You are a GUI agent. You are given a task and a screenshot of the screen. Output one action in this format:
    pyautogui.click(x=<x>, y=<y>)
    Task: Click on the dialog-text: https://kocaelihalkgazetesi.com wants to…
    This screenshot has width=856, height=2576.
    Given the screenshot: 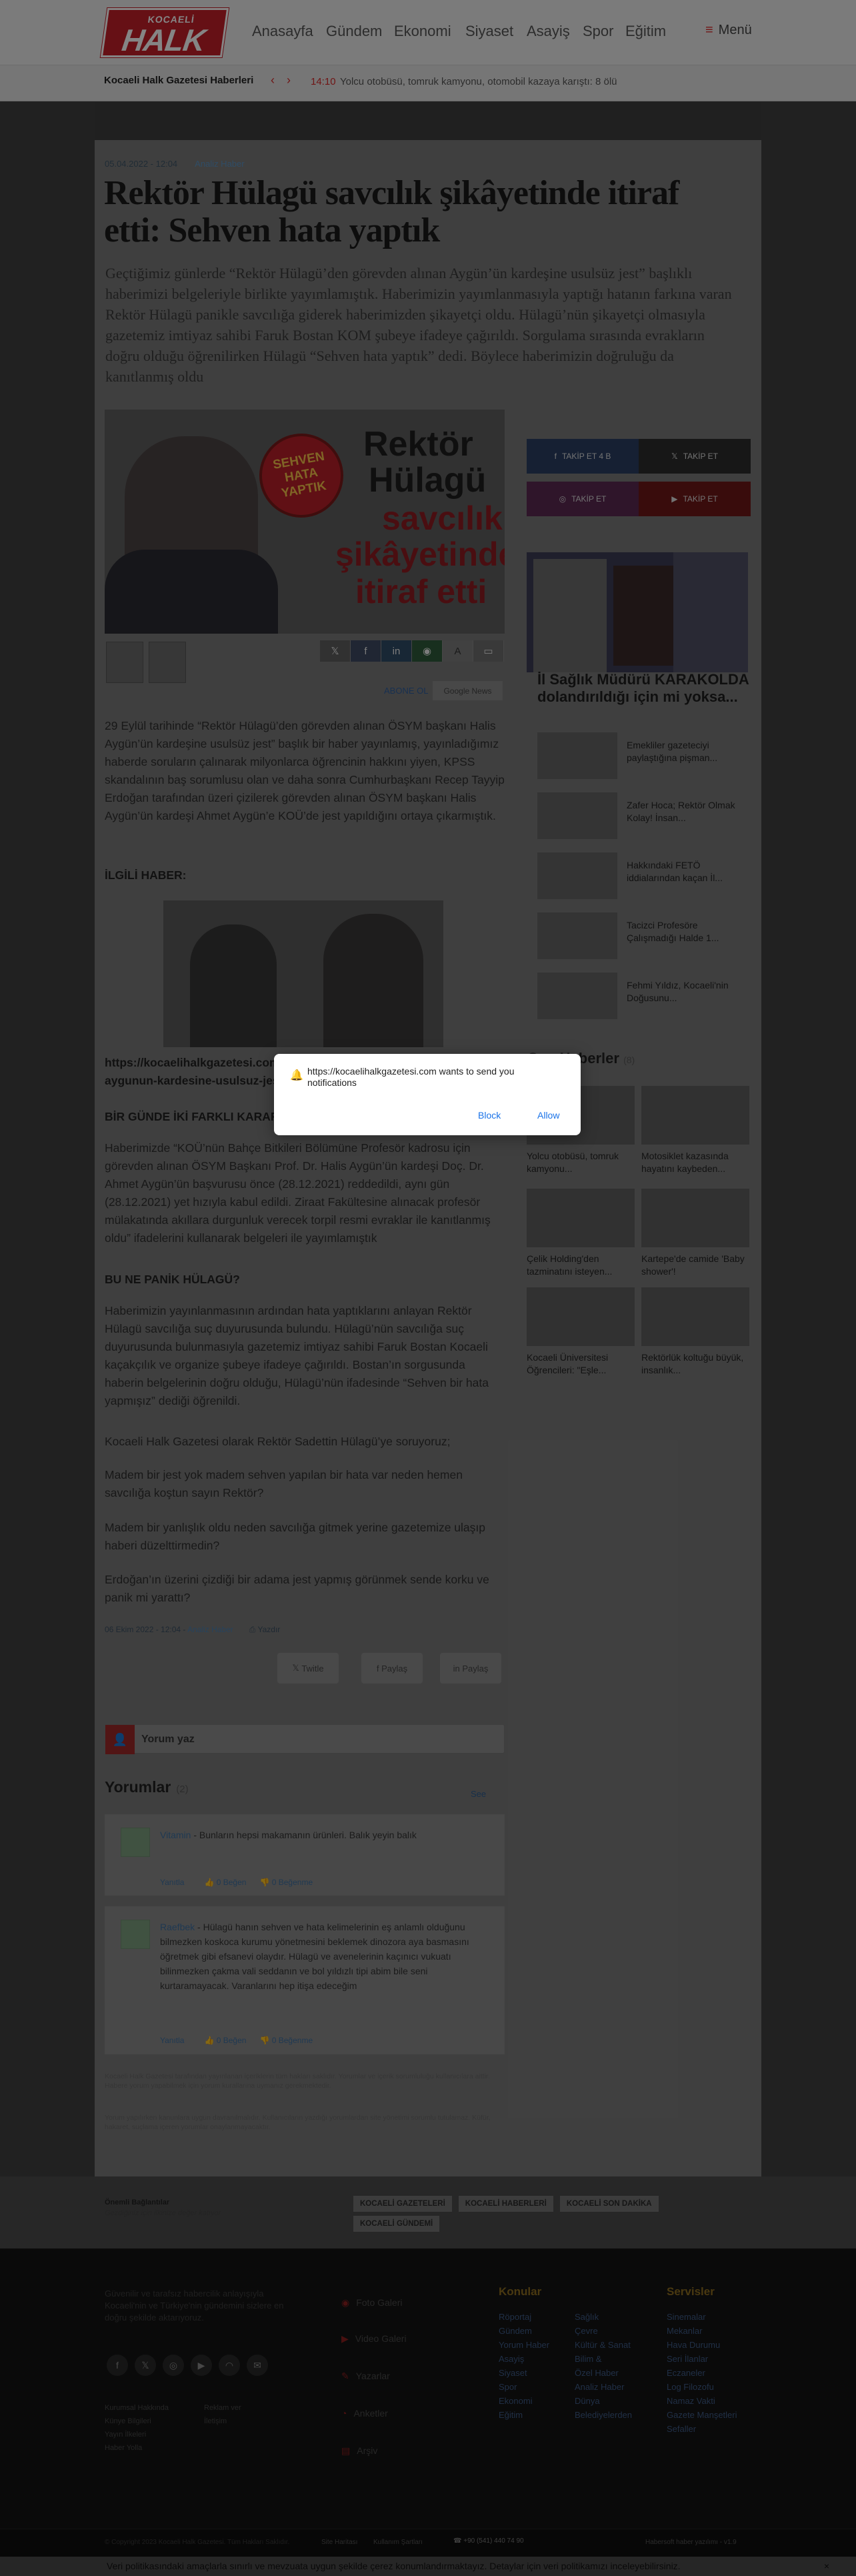 What is the action you would take?
    pyautogui.click(x=411, y=1077)
    